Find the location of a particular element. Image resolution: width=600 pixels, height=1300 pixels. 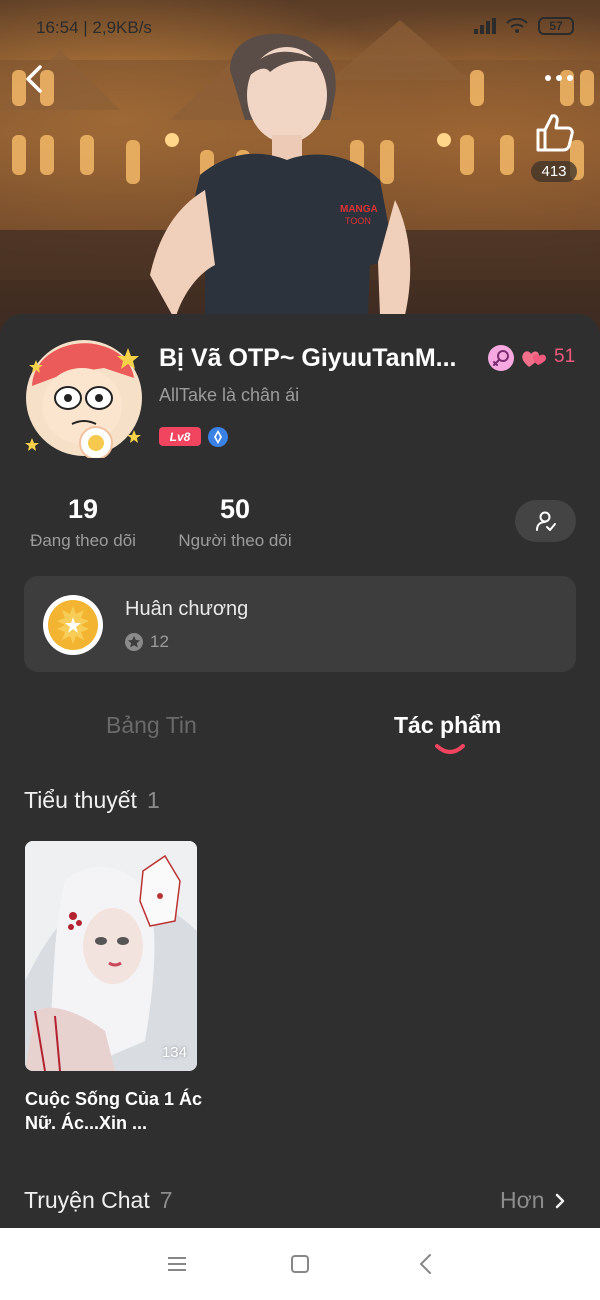

novel-cover: 134 is located at coordinates (111, 956).